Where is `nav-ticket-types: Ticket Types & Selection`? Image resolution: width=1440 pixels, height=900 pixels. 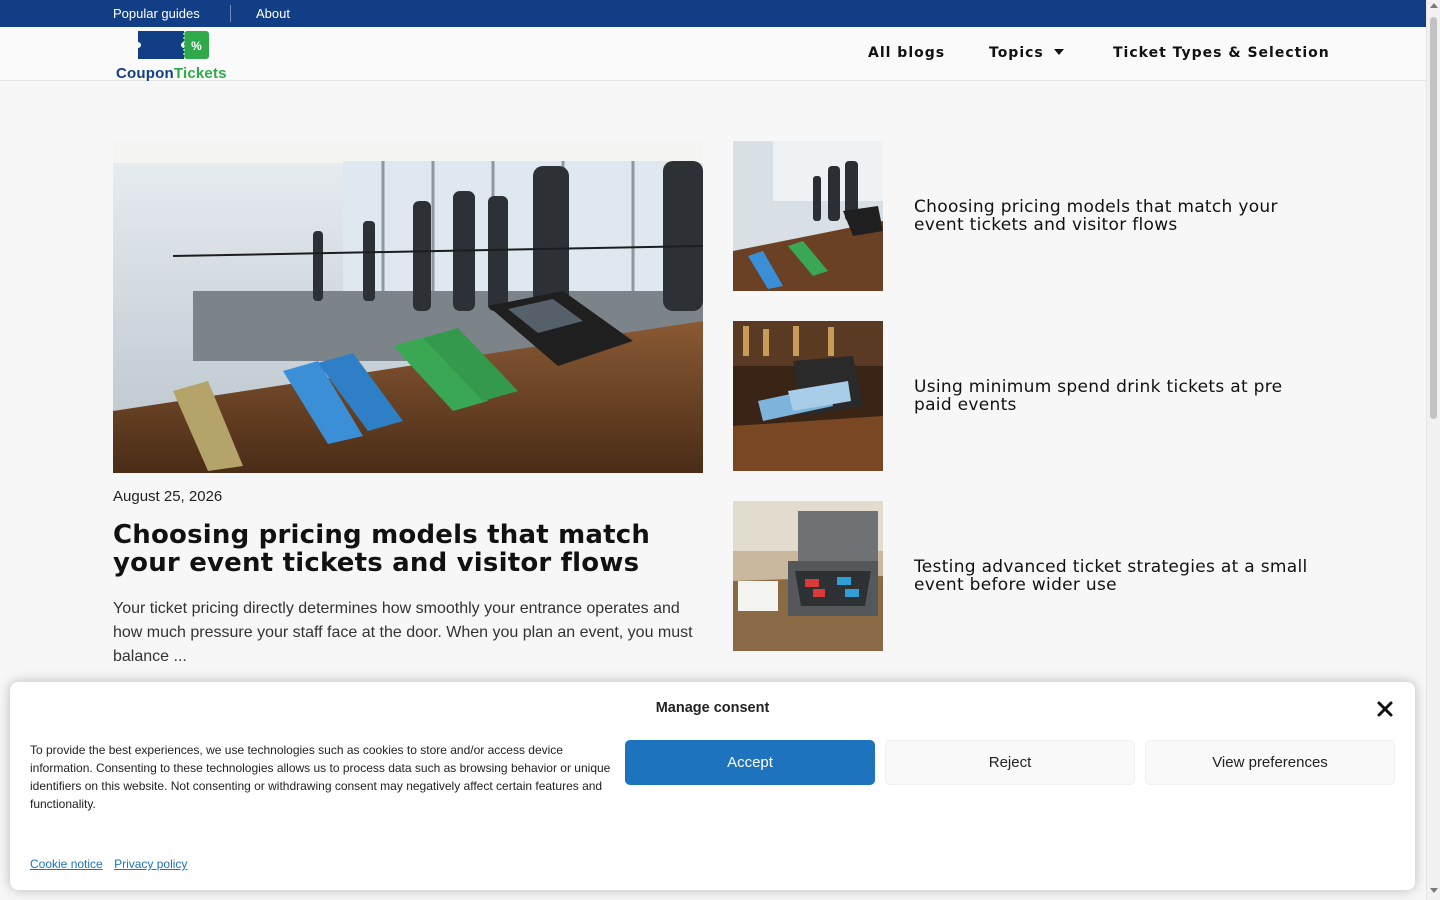
nav-ticket-types: Ticket Types & Selection is located at coordinates (1221, 53).